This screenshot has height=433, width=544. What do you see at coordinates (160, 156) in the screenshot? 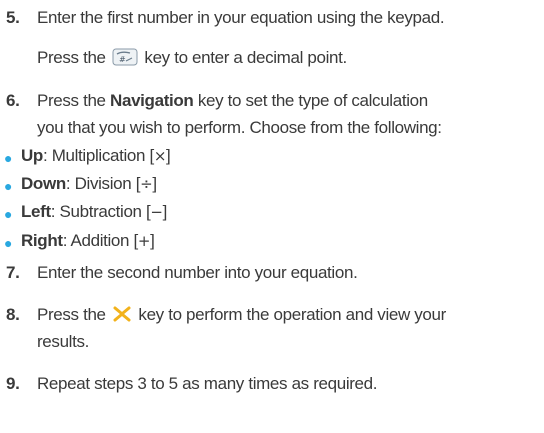
I see `multiply-symbol: ×` at bounding box center [160, 156].